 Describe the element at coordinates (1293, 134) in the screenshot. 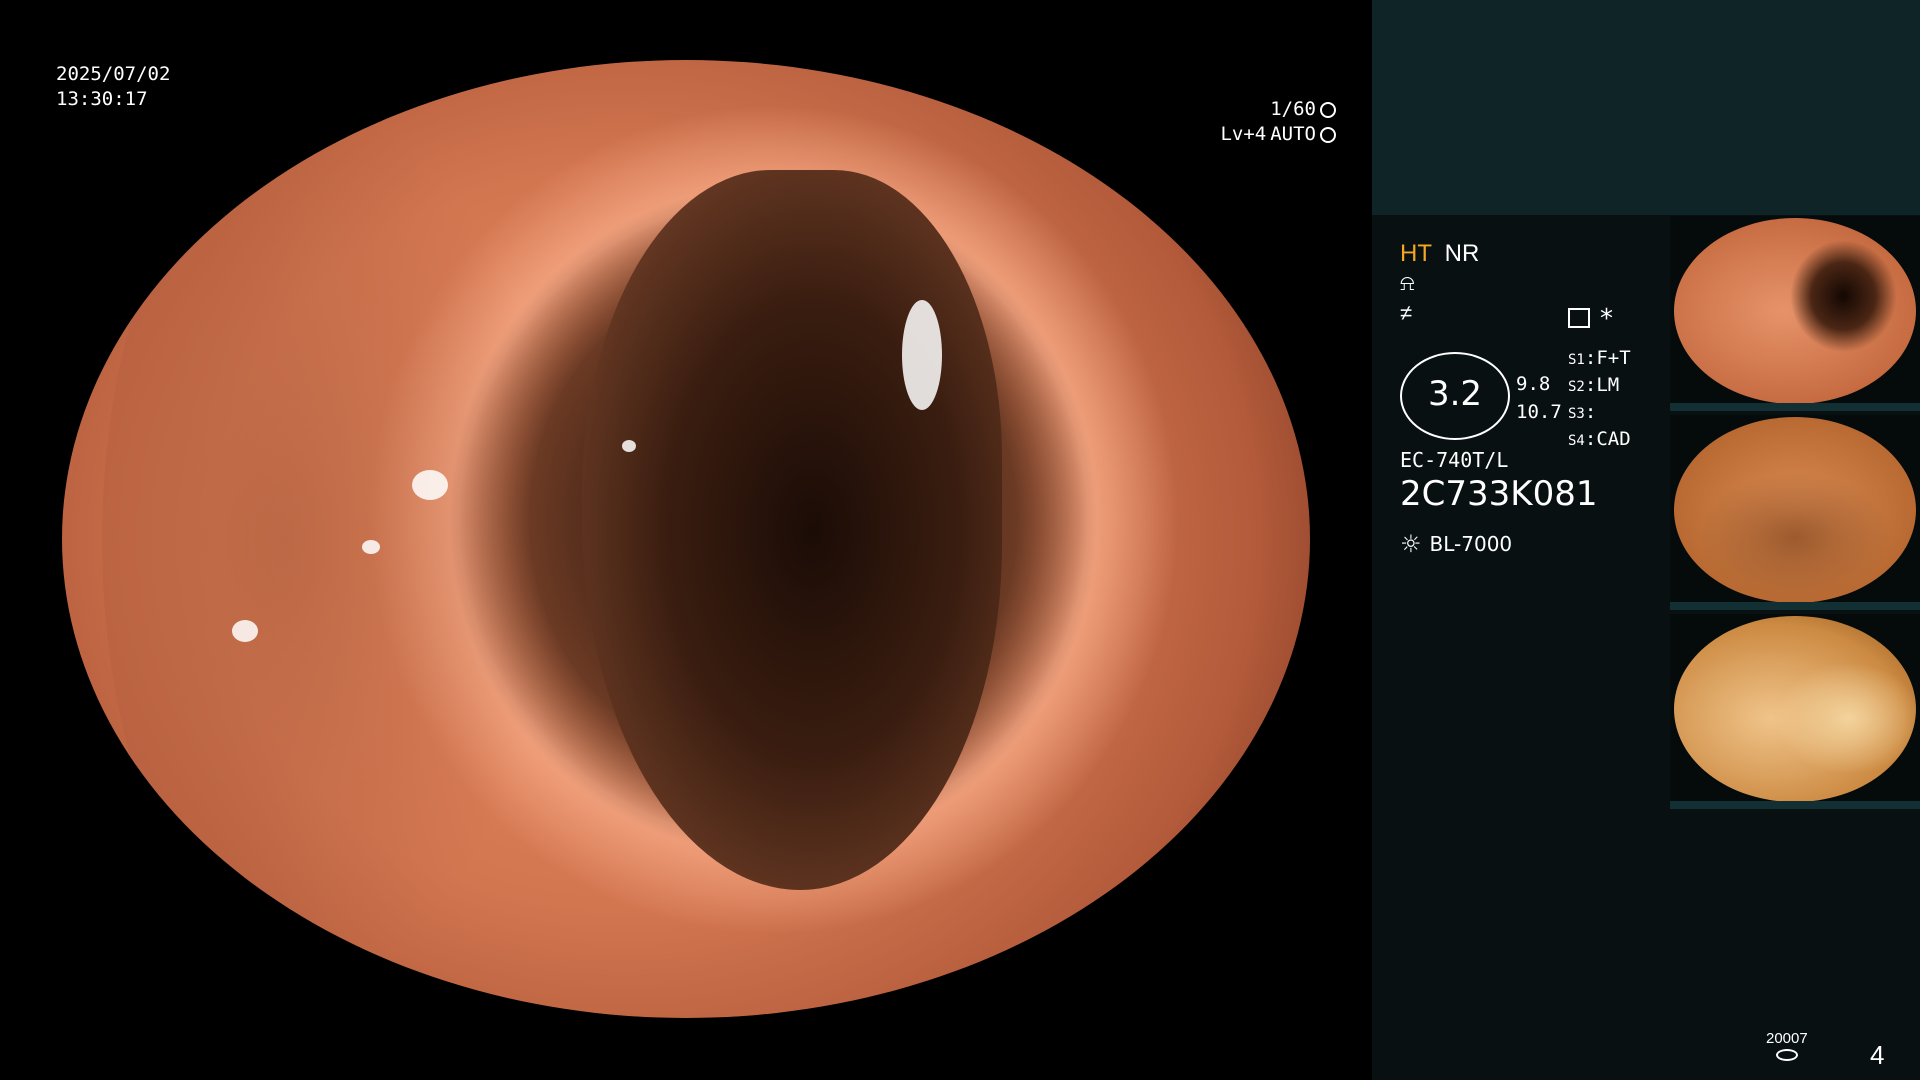

I see `exposure-mode: AUTO` at that location.